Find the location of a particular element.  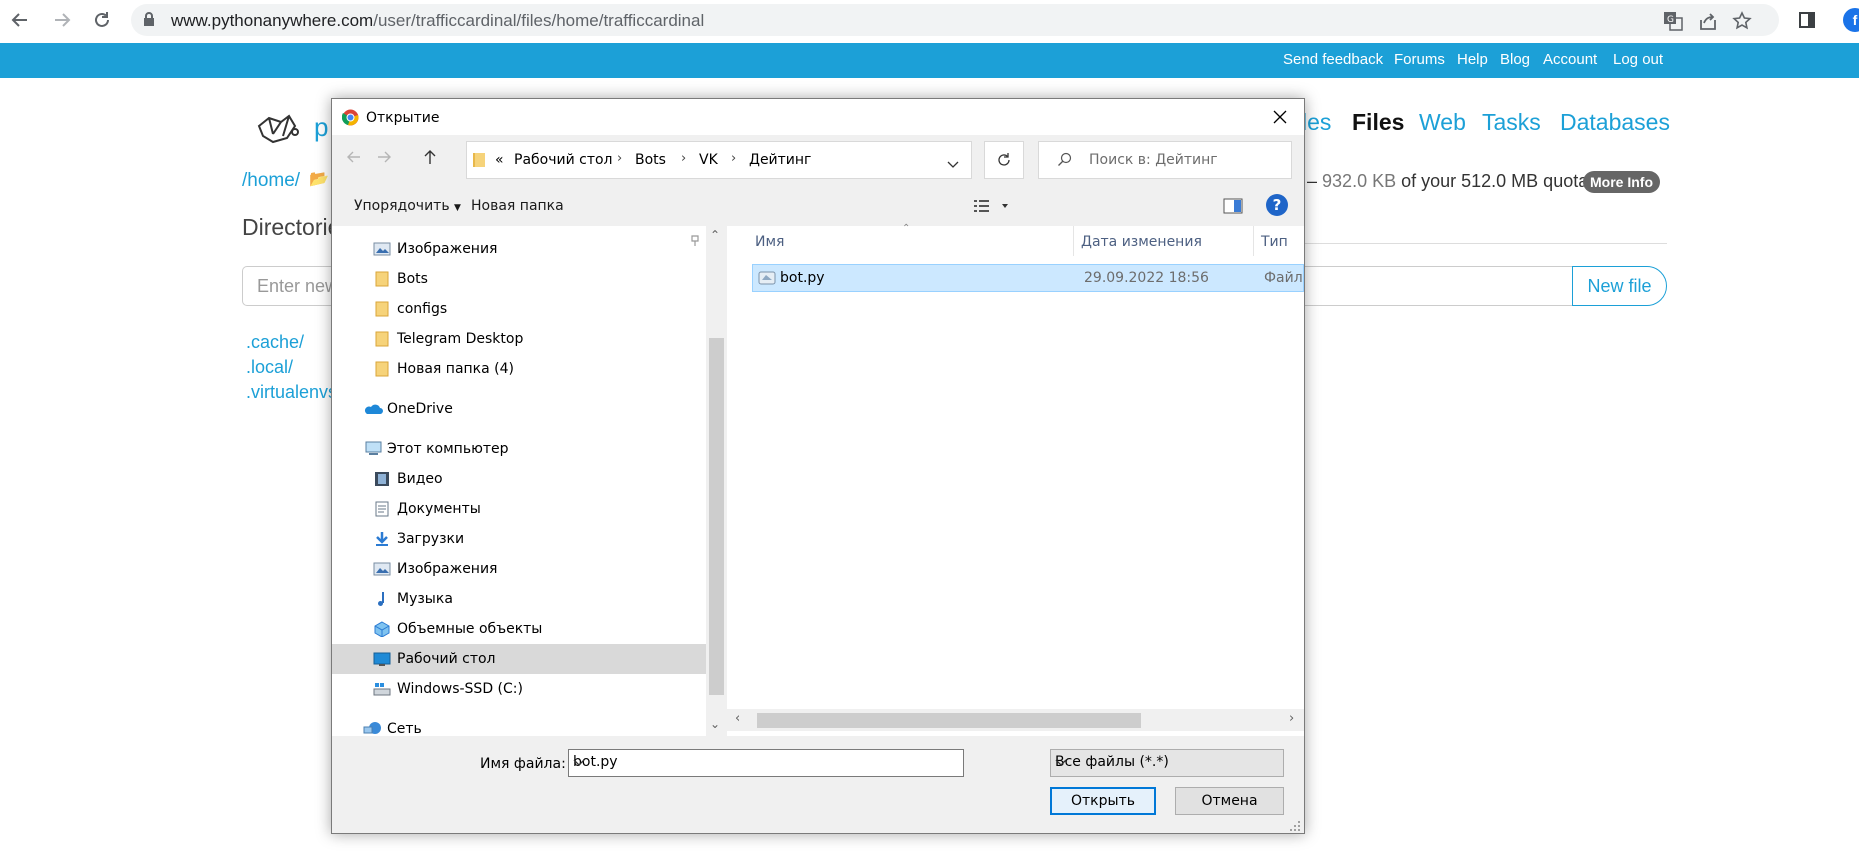

column-name: Имя is located at coordinates (769, 242).